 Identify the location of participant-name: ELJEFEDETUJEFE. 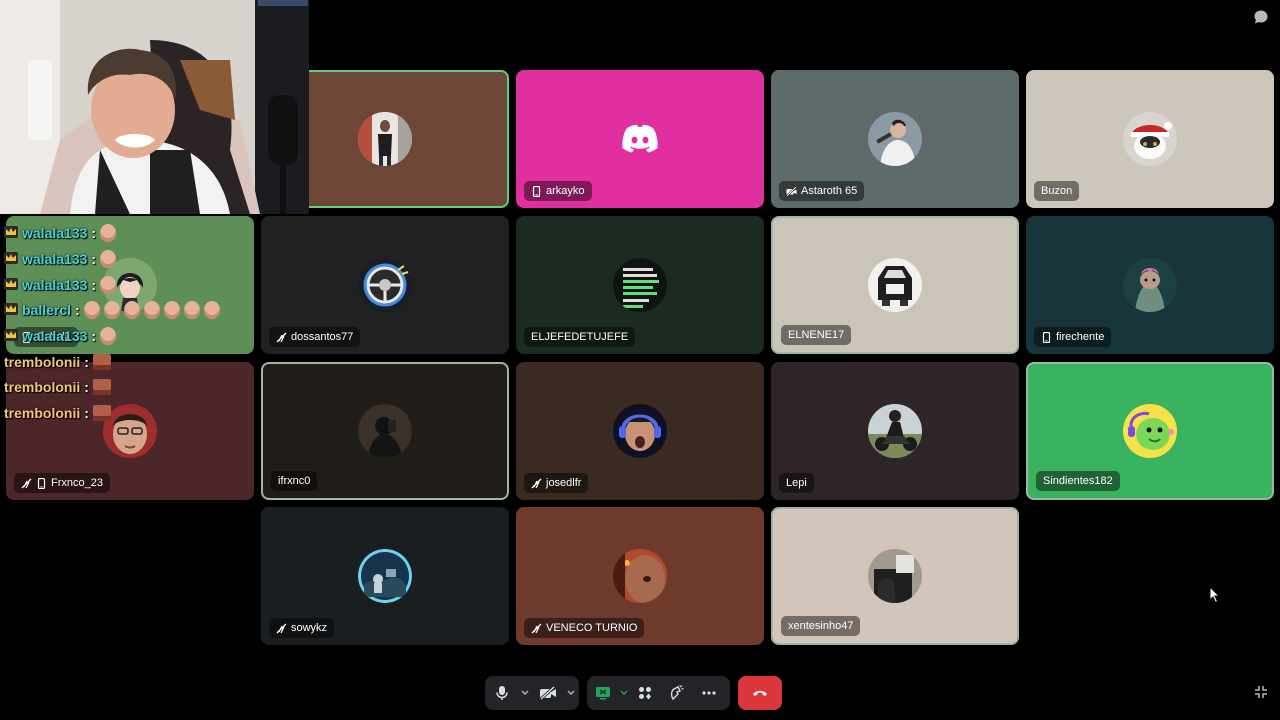
(580, 337).